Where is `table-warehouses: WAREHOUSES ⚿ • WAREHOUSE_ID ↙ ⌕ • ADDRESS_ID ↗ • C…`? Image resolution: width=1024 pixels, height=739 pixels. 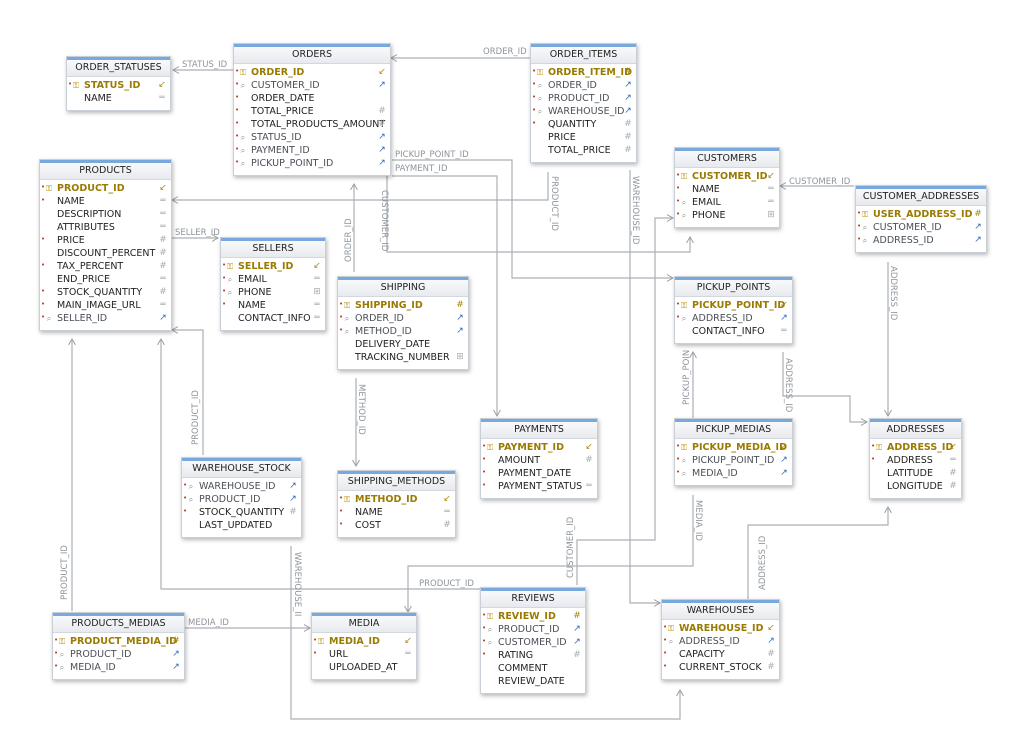 table-warehouses: WAREHOUSES ⚿ • WAREHOUSE_ID ↙ ⌕ • ADDRESS_ID ↗ • C… is located at coordinates (720, 639).